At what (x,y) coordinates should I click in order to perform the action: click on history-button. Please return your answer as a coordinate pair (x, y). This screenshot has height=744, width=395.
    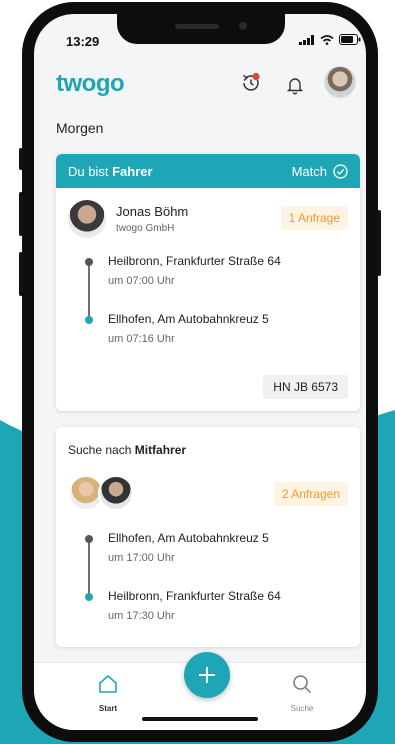
    Looking at the image, I should click on (251, 83).